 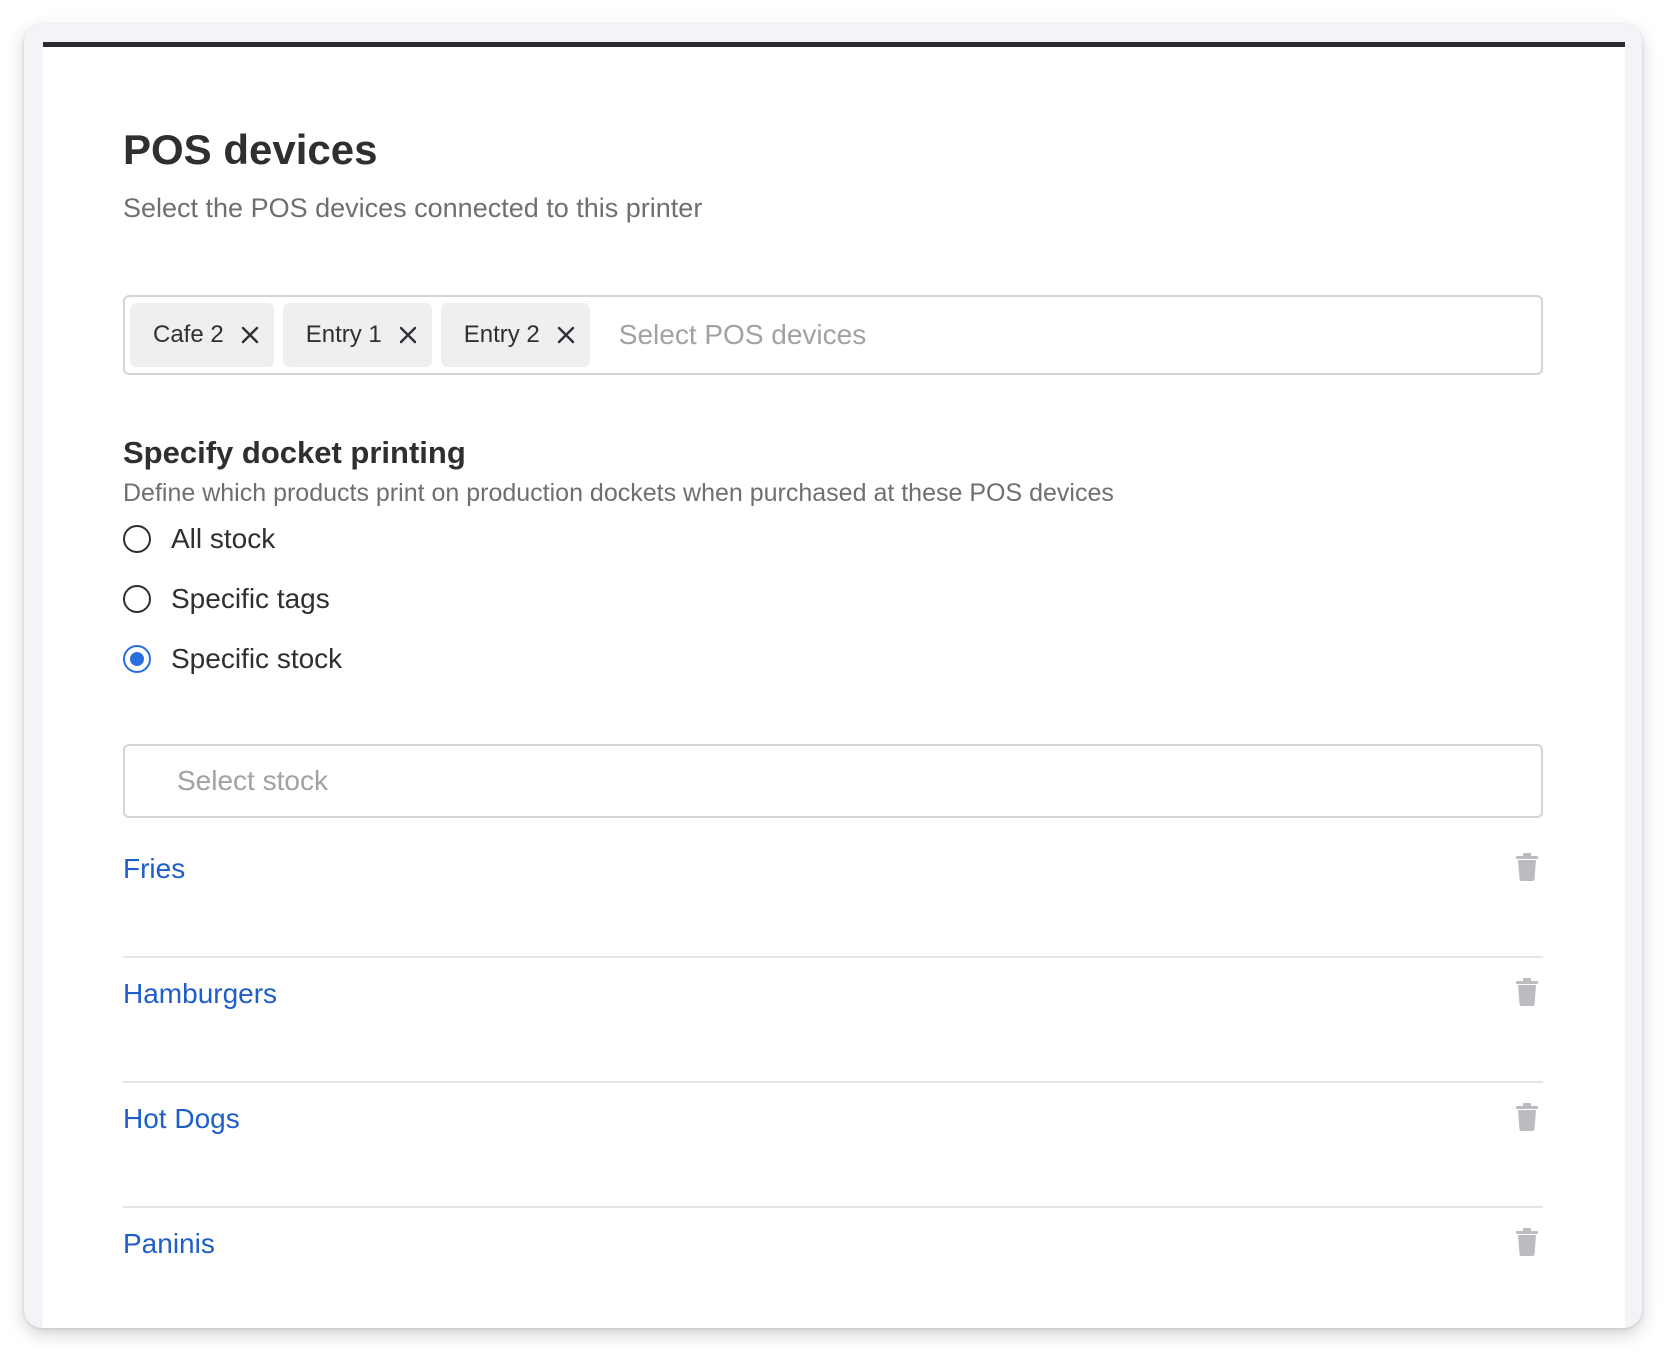 I want to click on stock-item-link: Fries, so click(x=154, y=869).